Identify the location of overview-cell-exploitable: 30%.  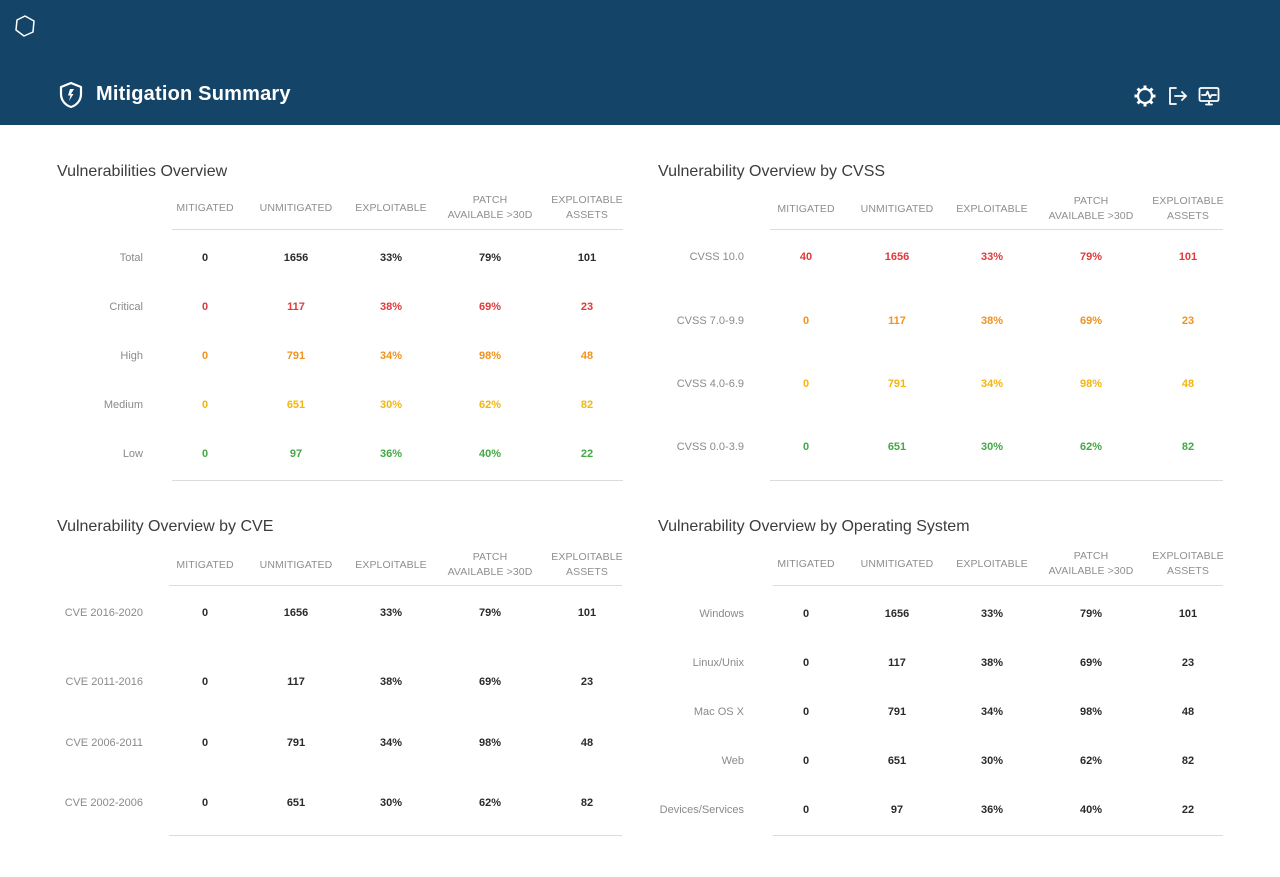
(391, 405).